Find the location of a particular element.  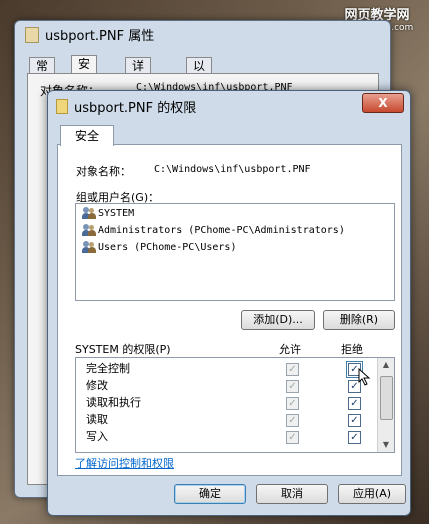

deny-header: 拒绝 is located at coordinates (352, 349).